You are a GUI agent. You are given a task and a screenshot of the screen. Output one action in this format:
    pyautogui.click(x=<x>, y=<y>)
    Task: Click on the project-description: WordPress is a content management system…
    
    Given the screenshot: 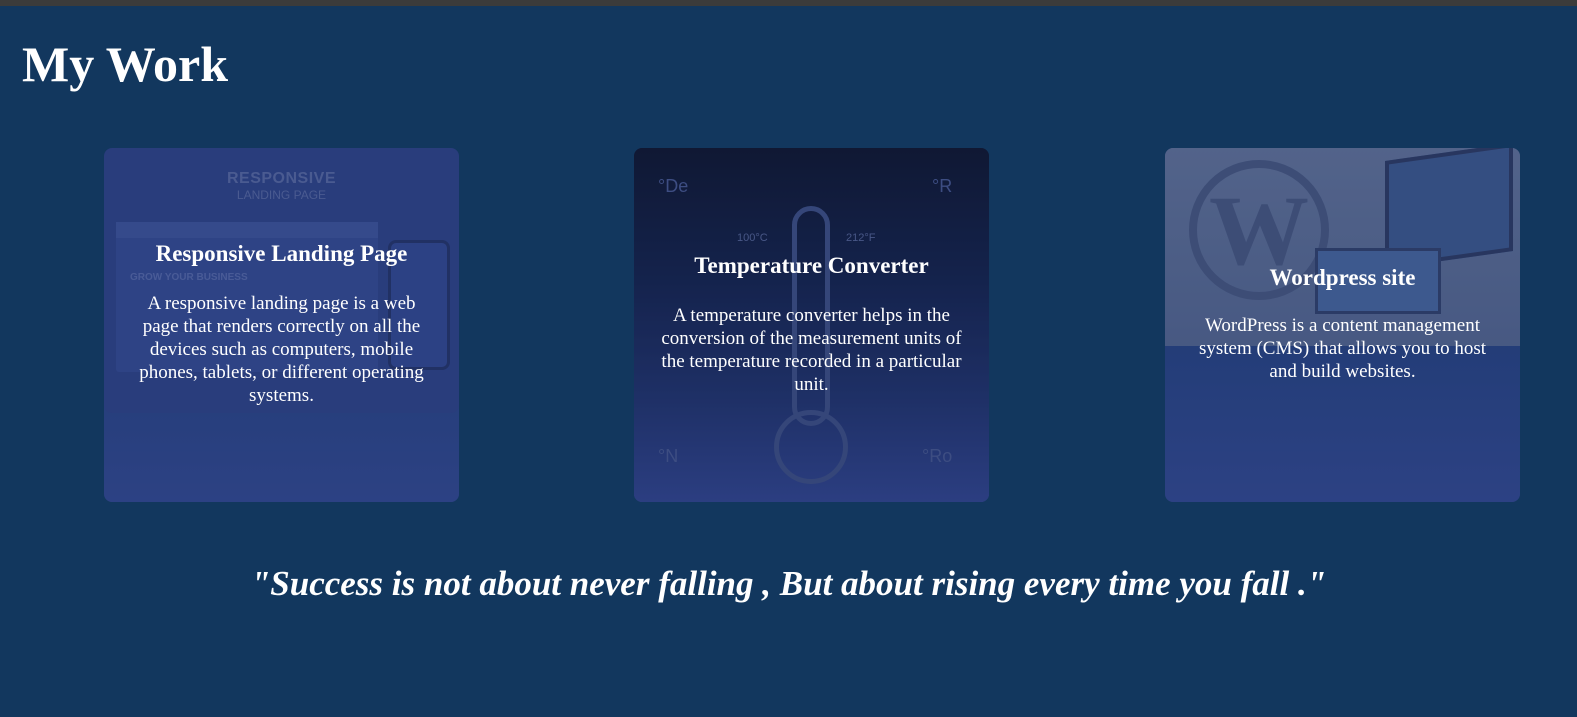 What is the action you would take?
    pyautogui.click(x=1342, y=348)
    